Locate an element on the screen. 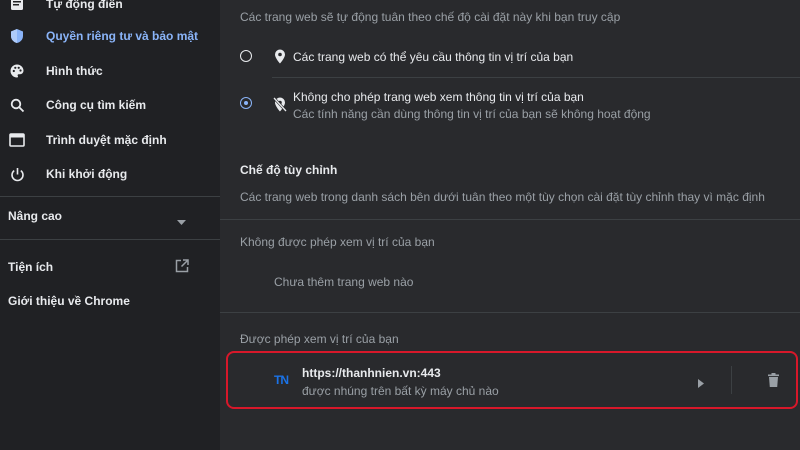 The width and height of the screenshot is (800, 450). blocked-header: Không được phép xem vị trí của bạn is located at coordinates (337, 242).